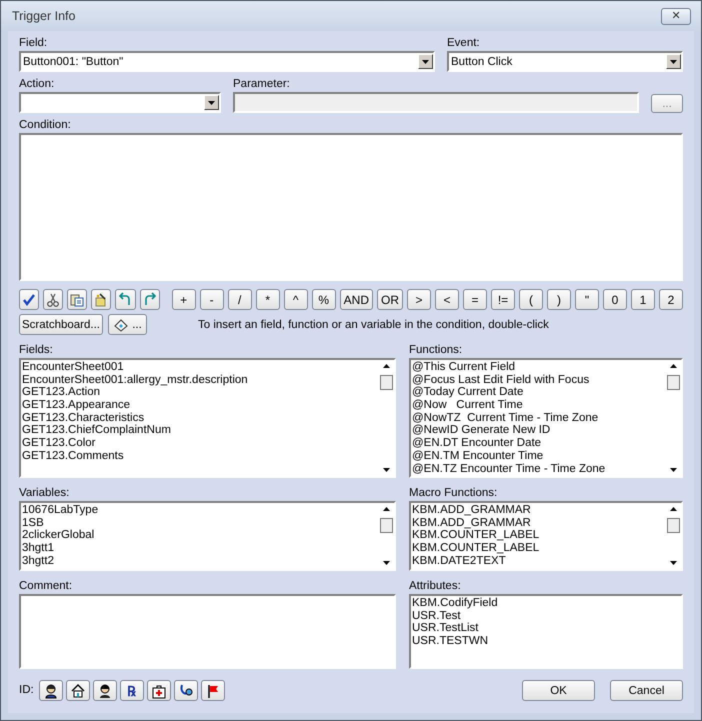 This screenshot has width=702, height=721. I want to click on operator-button: (, so click(531, 299).